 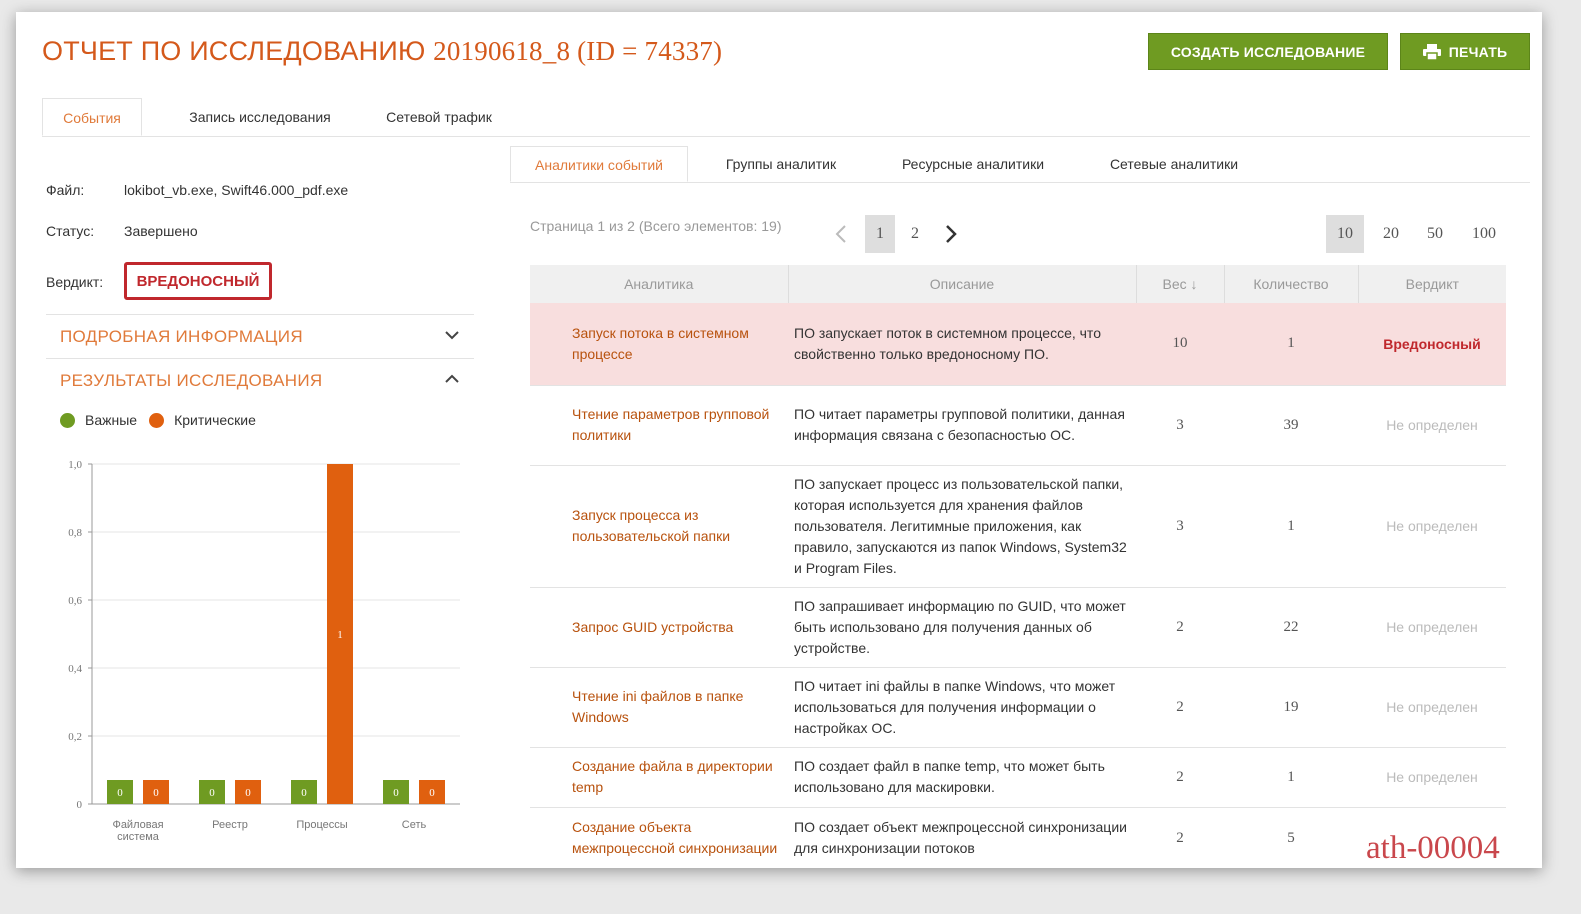 I want to click on chart-legend: Важные Критические, so click(x=158, y=420).